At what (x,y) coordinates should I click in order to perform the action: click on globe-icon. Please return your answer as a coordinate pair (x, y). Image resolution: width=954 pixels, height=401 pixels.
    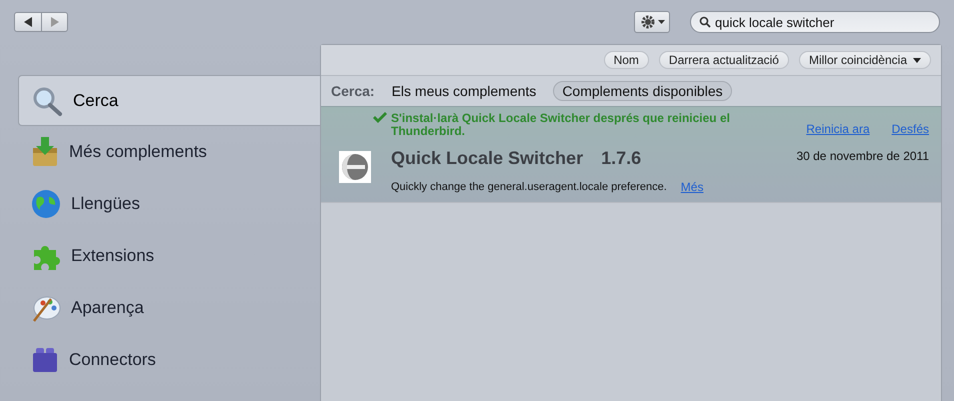
    Looking at the image, I should click on (46, 204).